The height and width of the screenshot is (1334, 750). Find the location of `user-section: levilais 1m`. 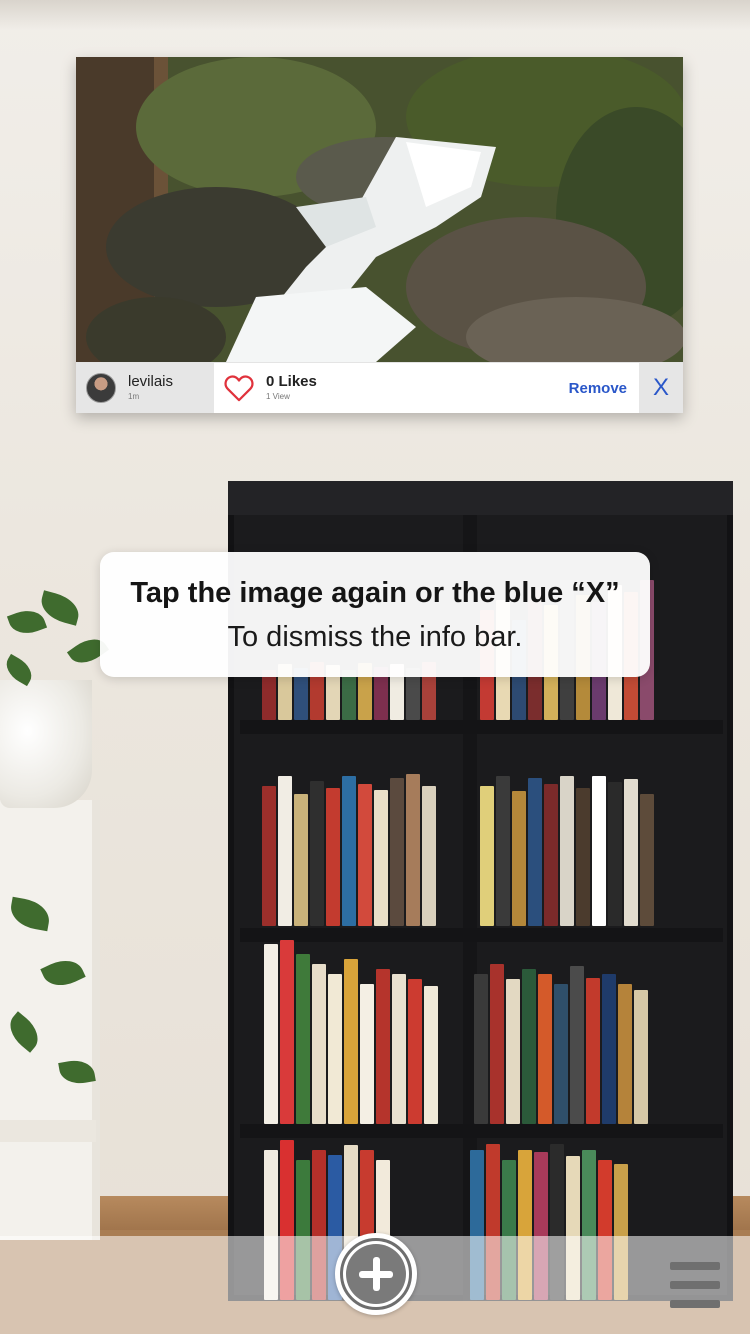

user-section: levilais 1m is located at coordinates (145, 388).